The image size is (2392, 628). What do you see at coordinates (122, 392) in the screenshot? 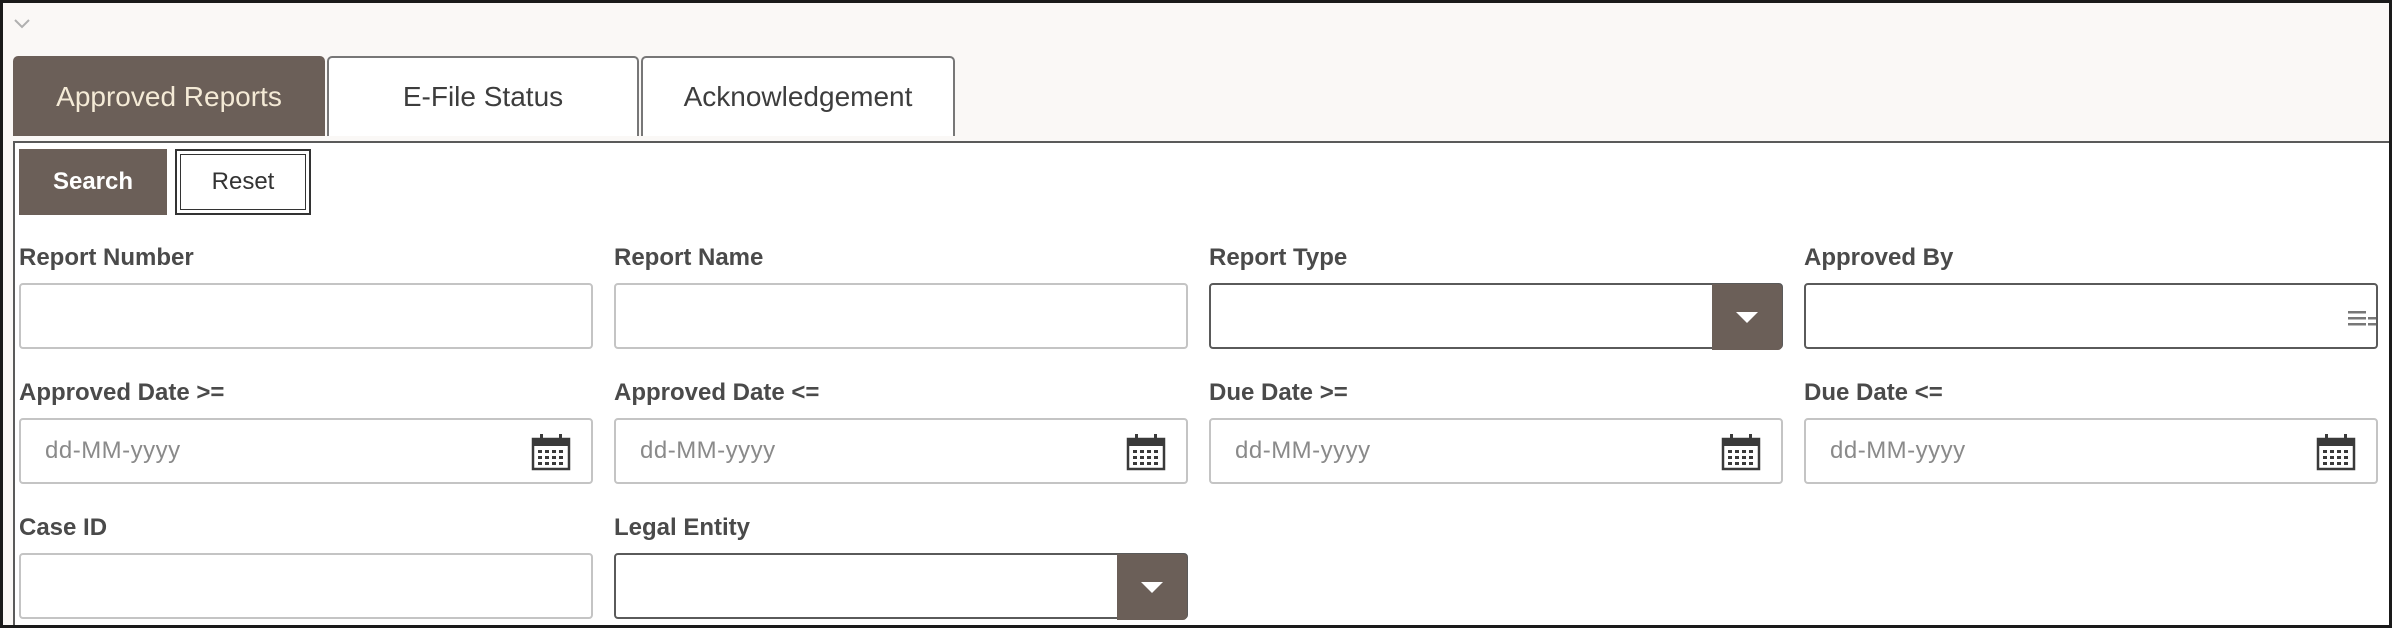
I see `approved-date-from-label: Approved Date >=` at bounding box center [122, 392].